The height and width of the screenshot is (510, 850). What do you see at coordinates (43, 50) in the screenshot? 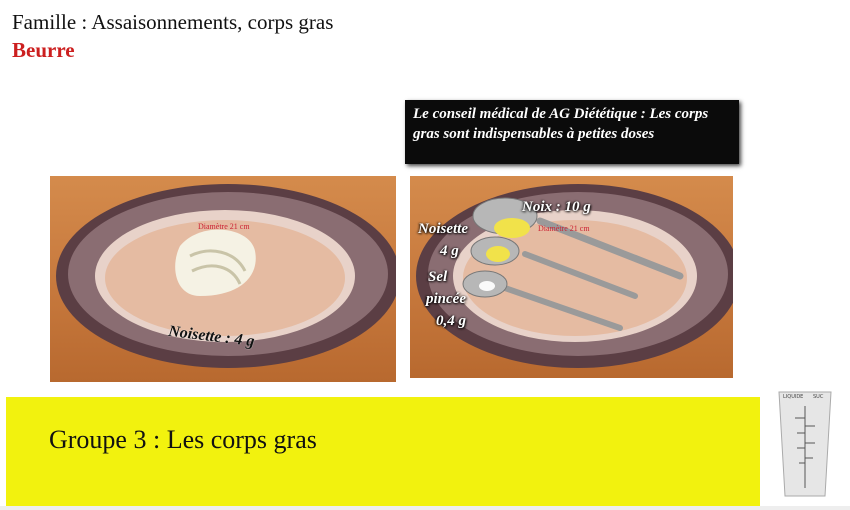
I see `aliment-title: Beurre` at bounding box center [43, 50].